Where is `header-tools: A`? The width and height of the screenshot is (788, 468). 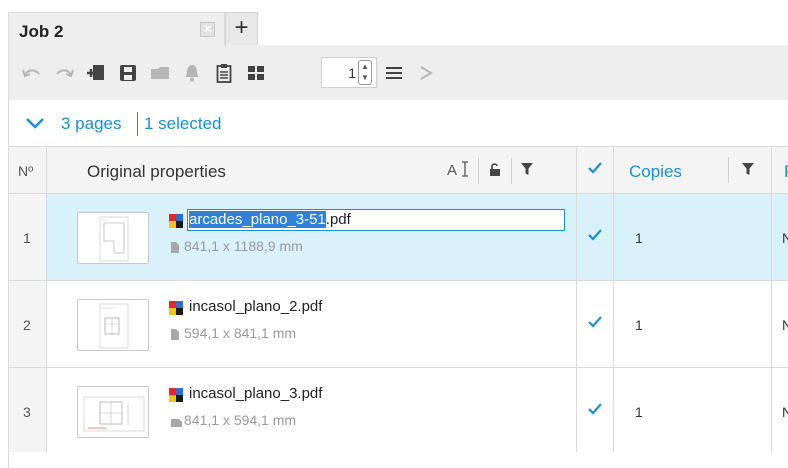 header-tools: A is located at coordinates (490, 171).